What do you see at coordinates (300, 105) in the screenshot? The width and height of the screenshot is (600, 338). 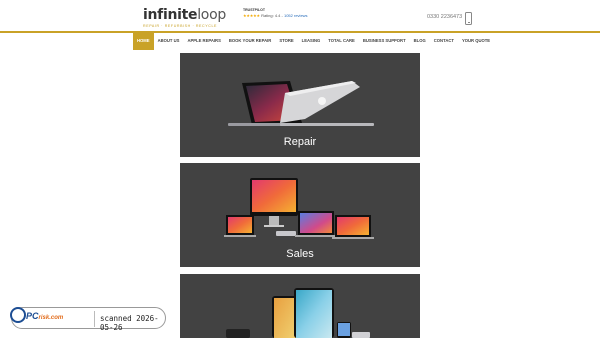 I see `repair-panel: Repair` at bounding box center [300, 105].